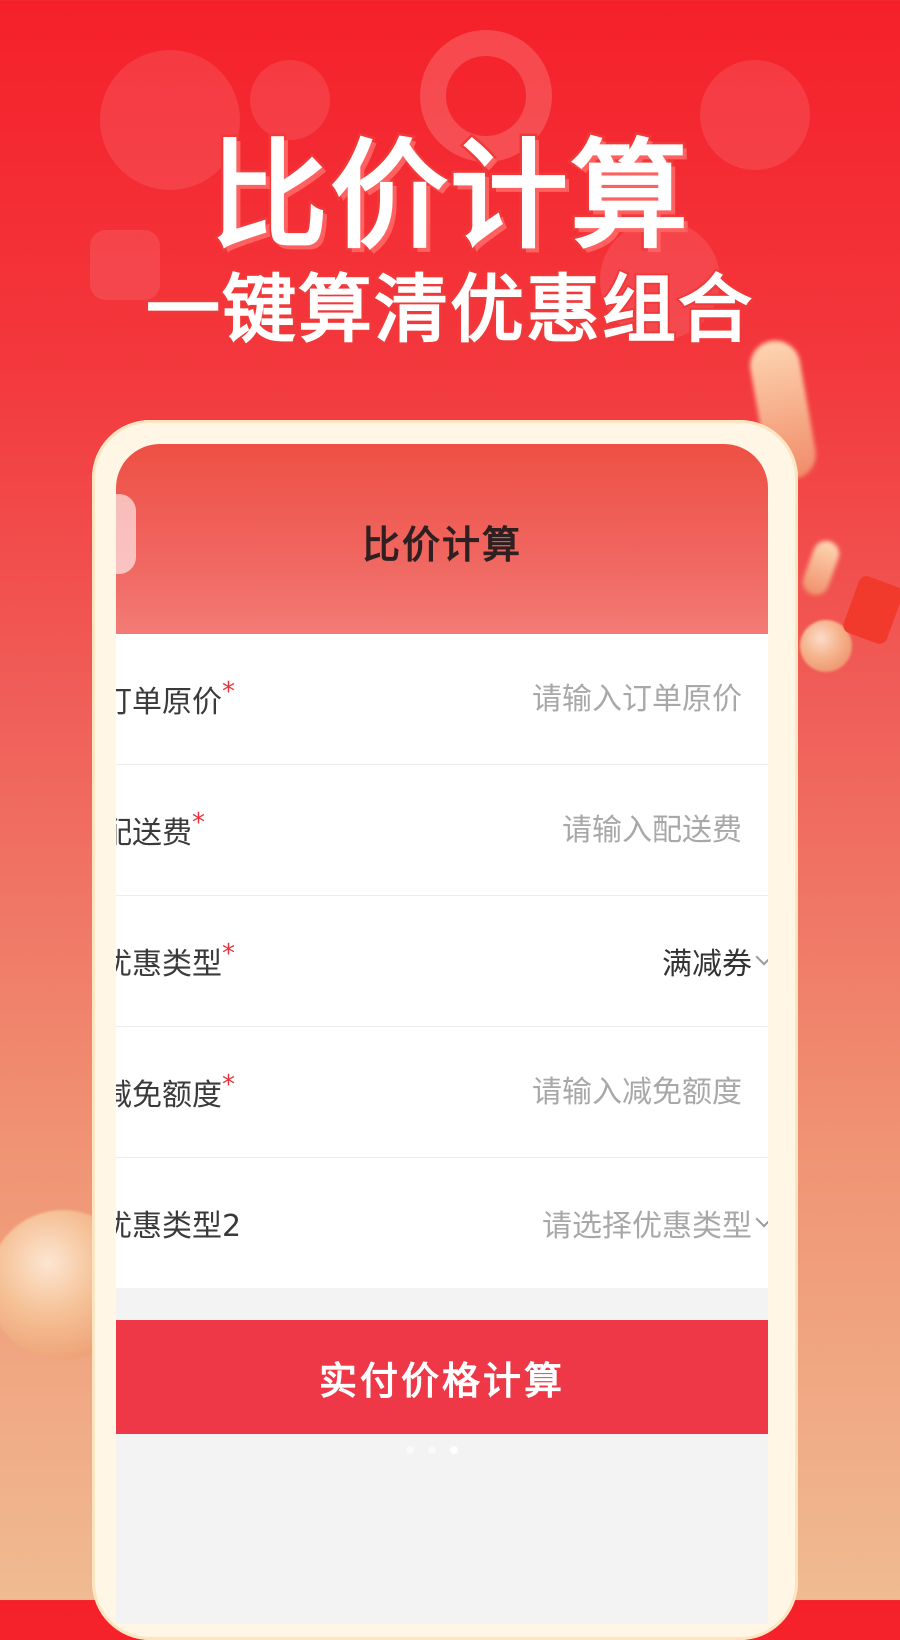 This screenshot has width=900, height=1640. I want to click on decor-coin-right, so click(826, 646).